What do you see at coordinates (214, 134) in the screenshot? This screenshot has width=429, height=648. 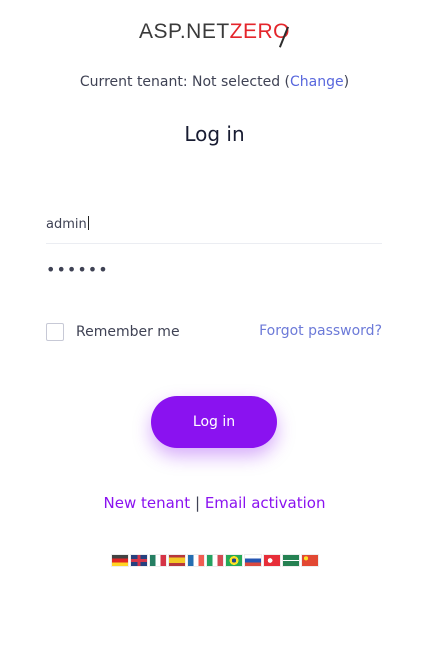 I see `page-title: Log in` at bounding box center [214, 134].